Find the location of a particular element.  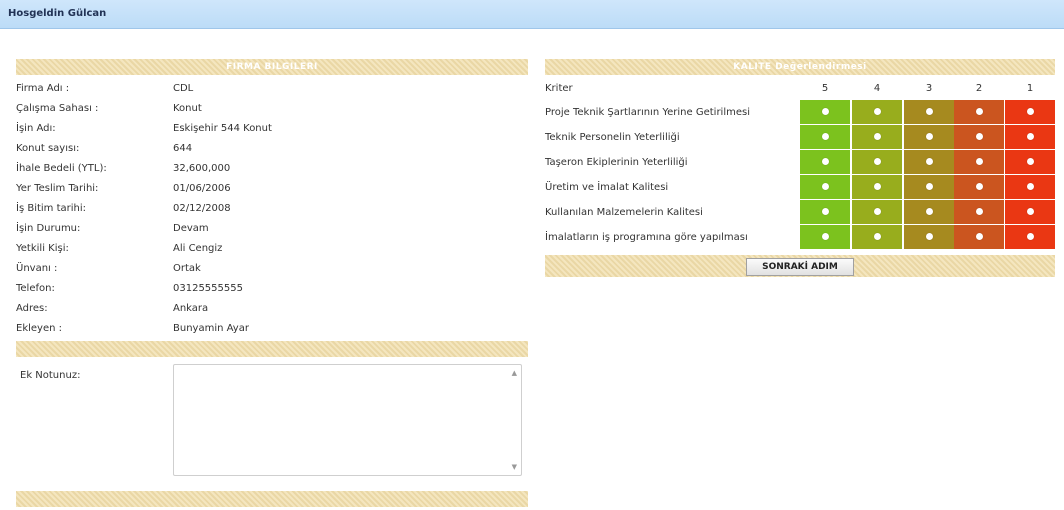

info-row-title: Ünvanı : Ortak is located at coordinates (272, 270).